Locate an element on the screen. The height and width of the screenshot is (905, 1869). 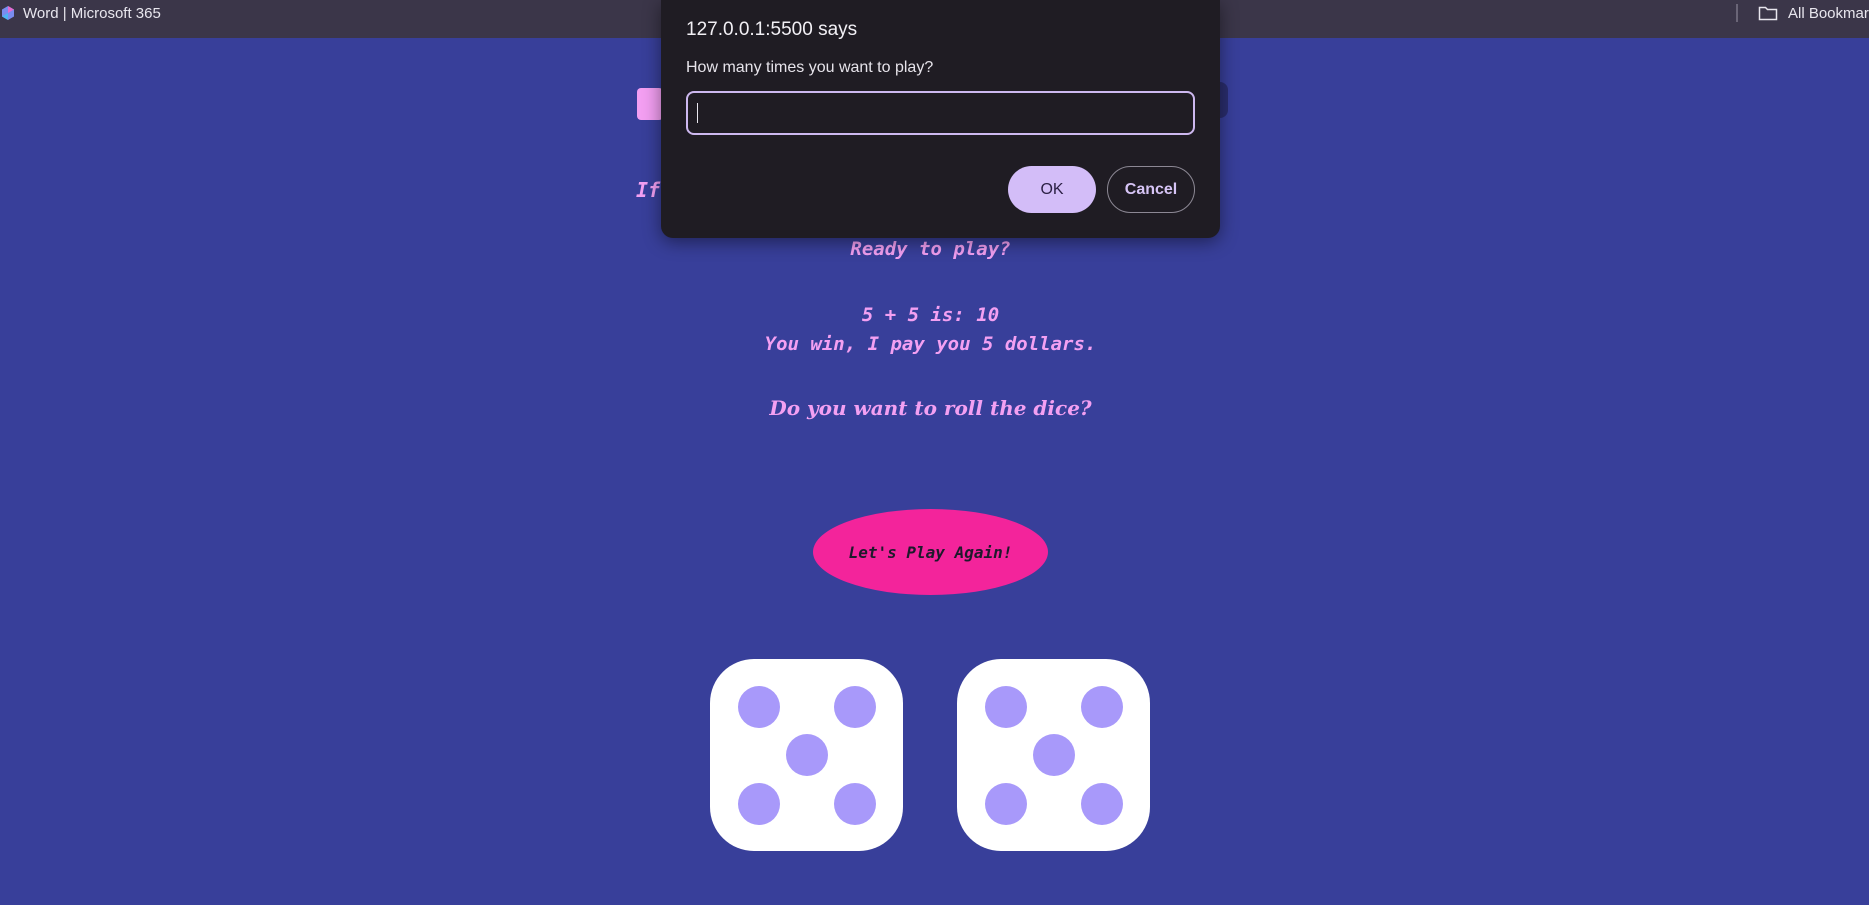
dialog-message: How many times you want to play? is located at coordinates (810, 67).